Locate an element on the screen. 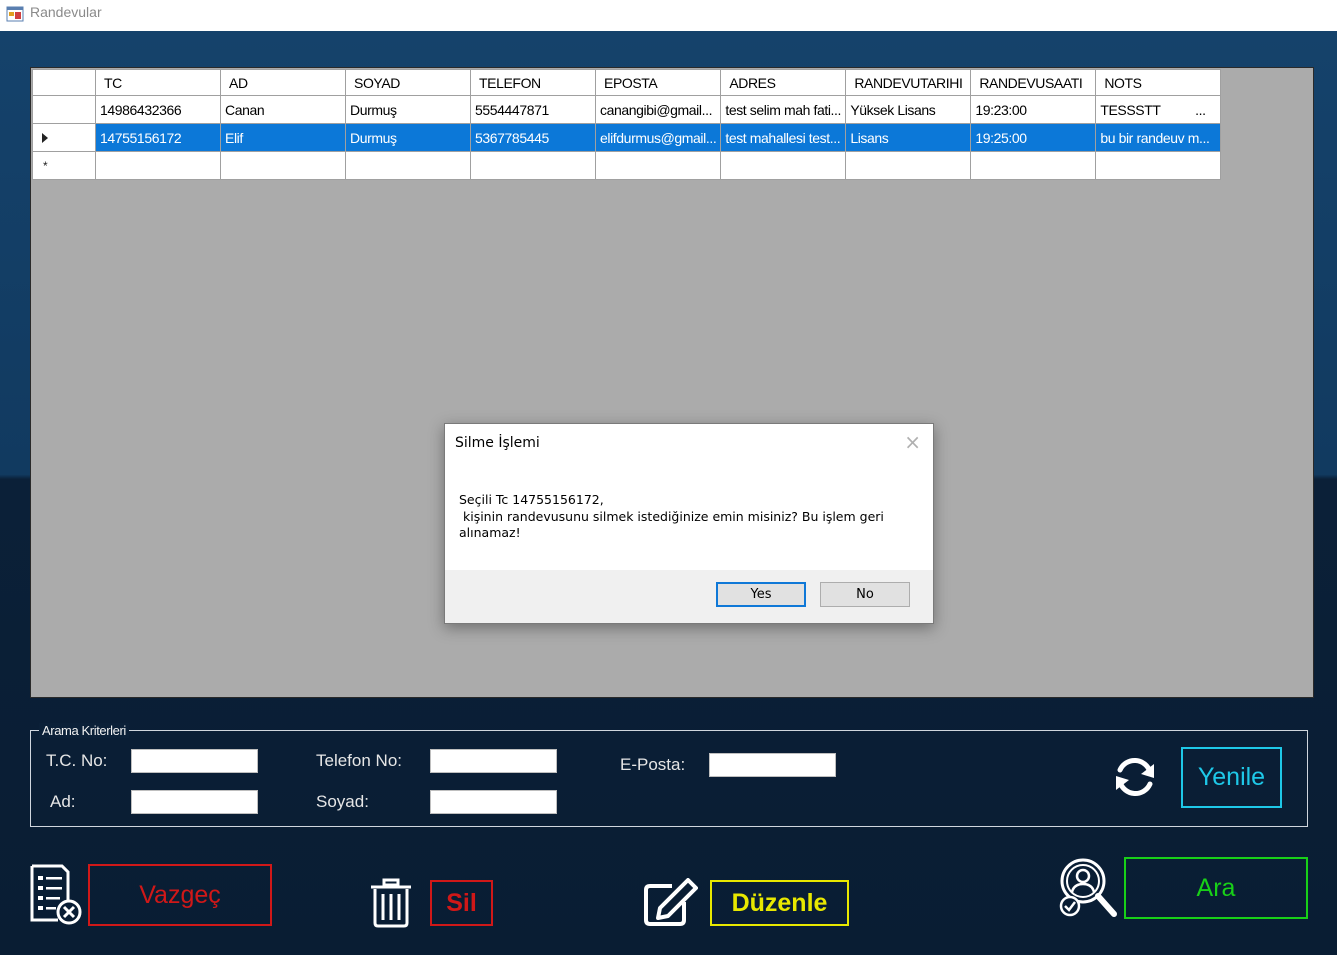 This screenshot has width=1337, height=955. tc-label: T.C. No: is located at coordinates (77, 760).